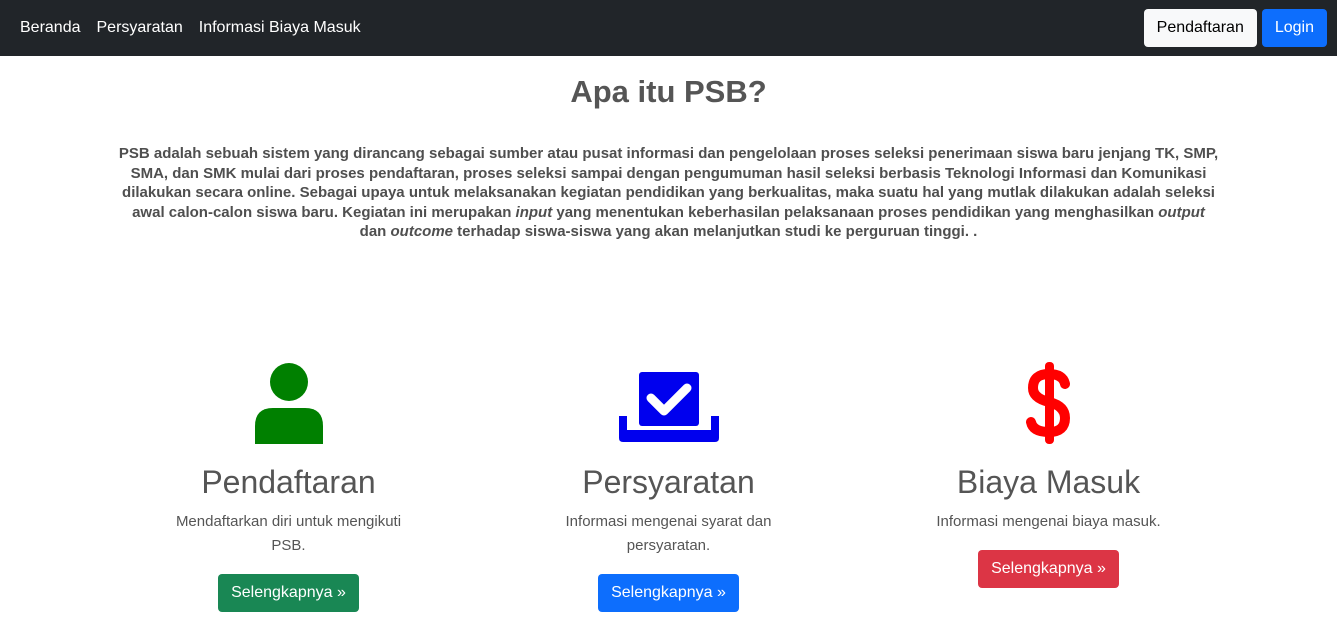 The image size is (1337, 629). I want to click on nav-actions: Pendaftaran Login, so click(1235, 28).